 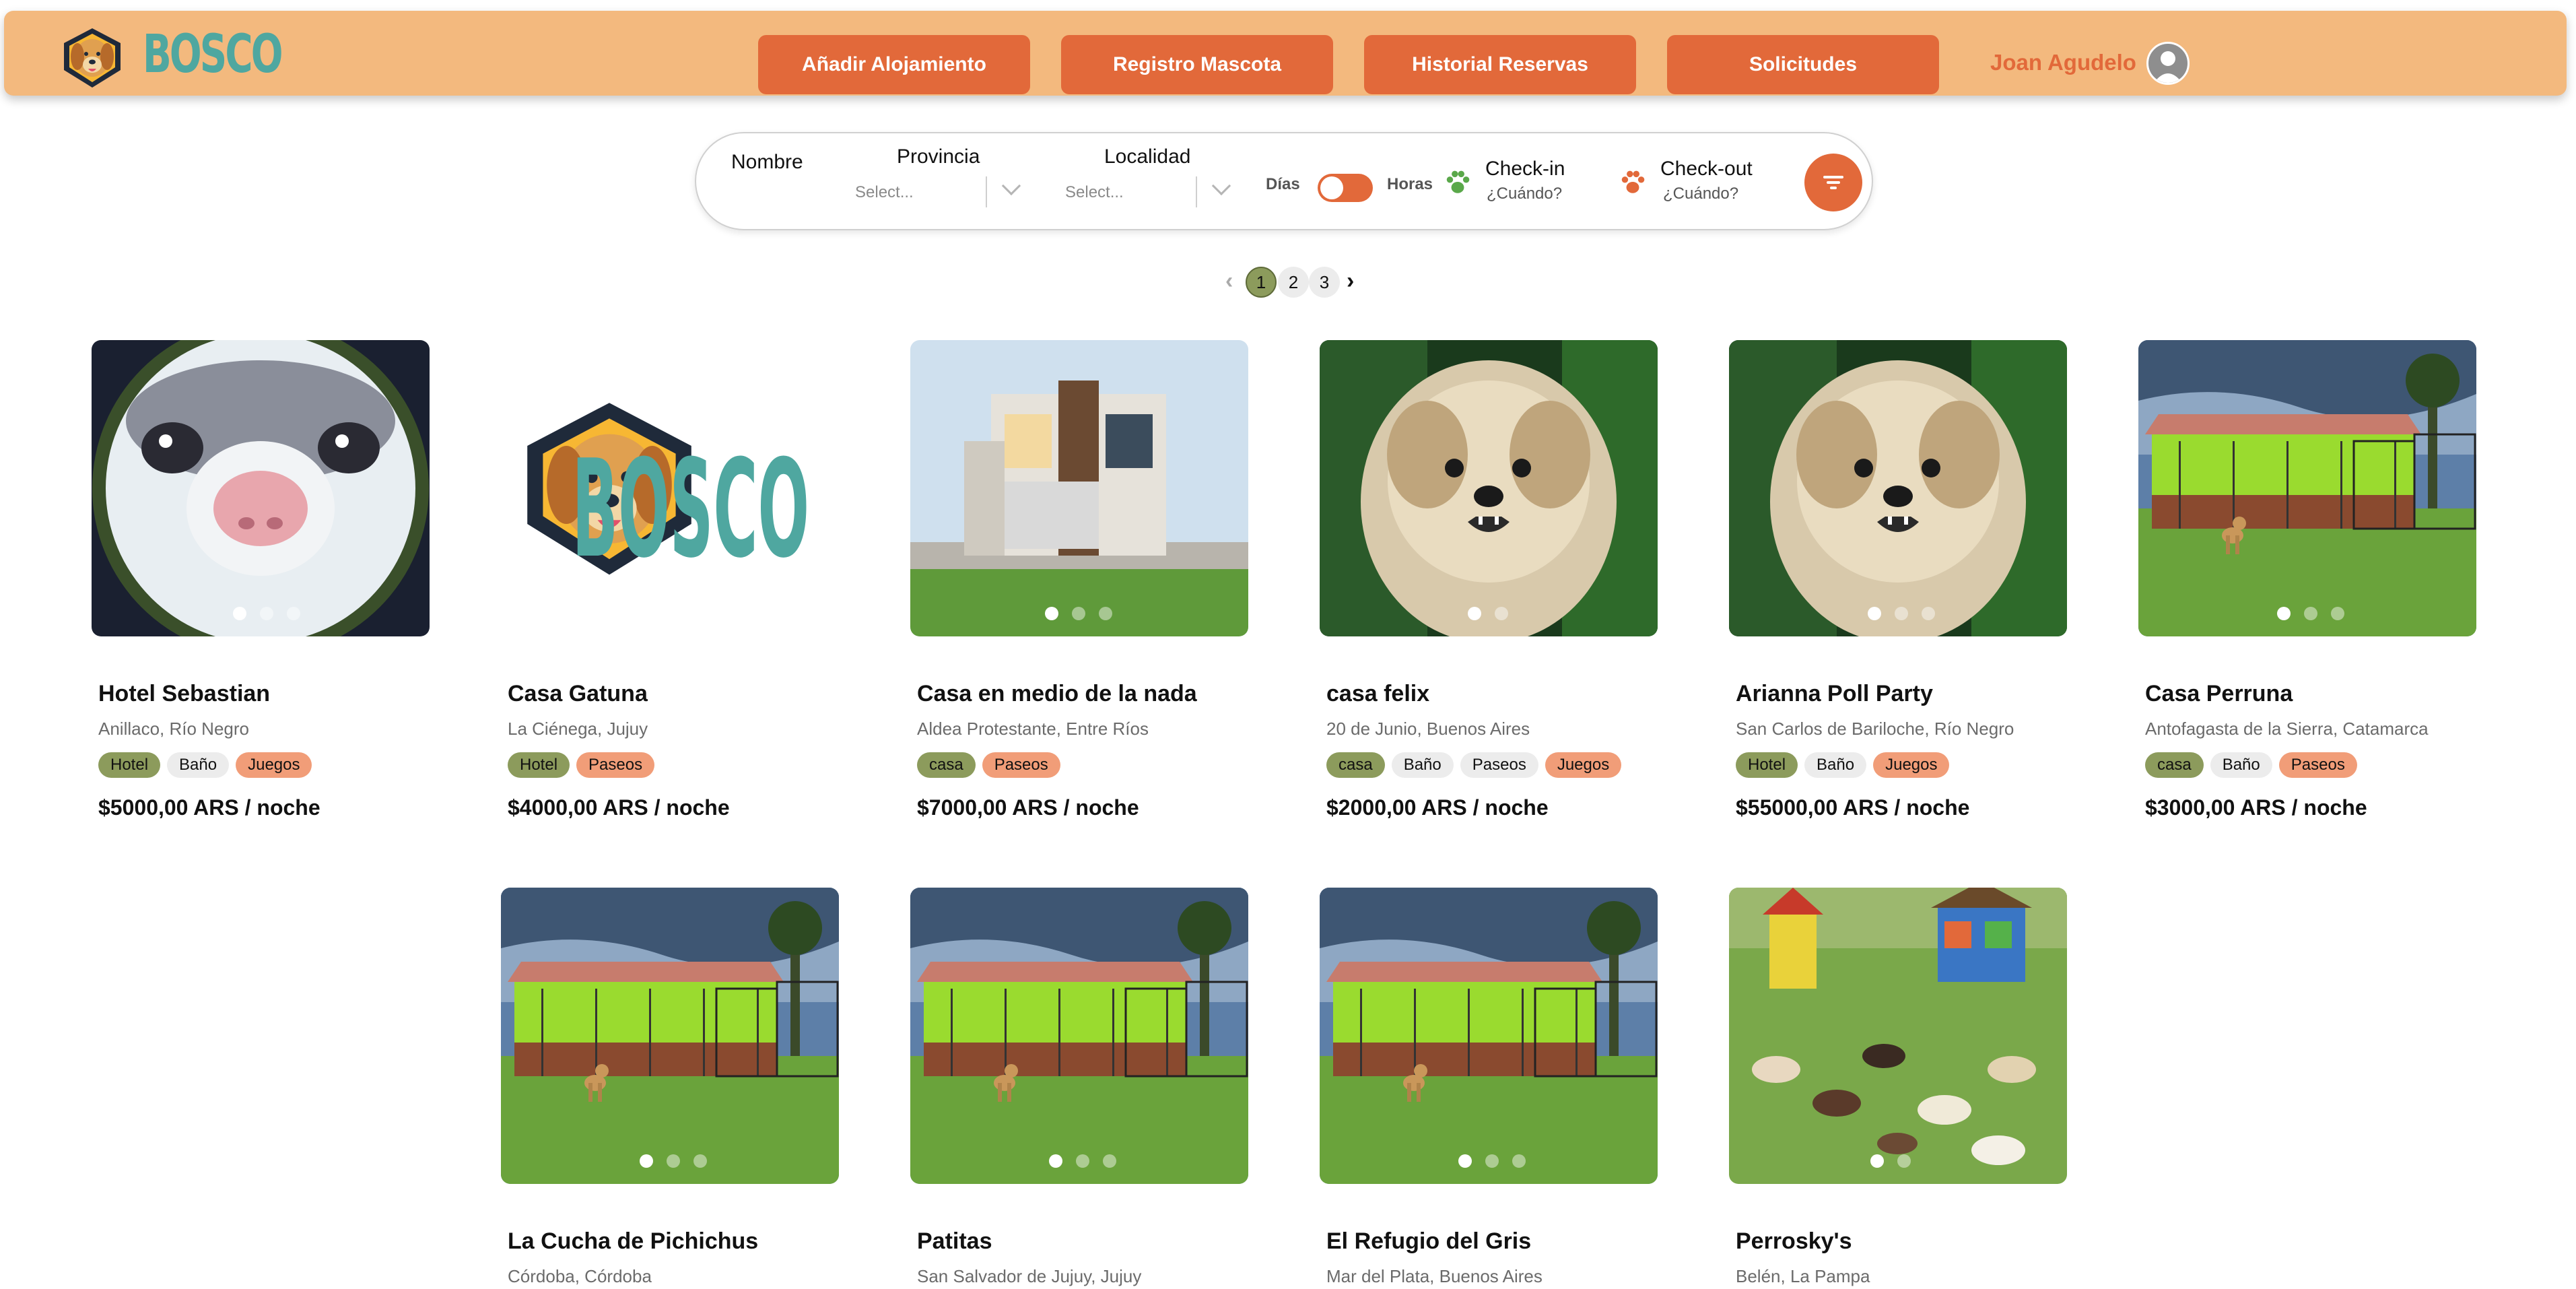 I want to click on bosco-logo-image: BOSCO, so click(x=670, y=488).